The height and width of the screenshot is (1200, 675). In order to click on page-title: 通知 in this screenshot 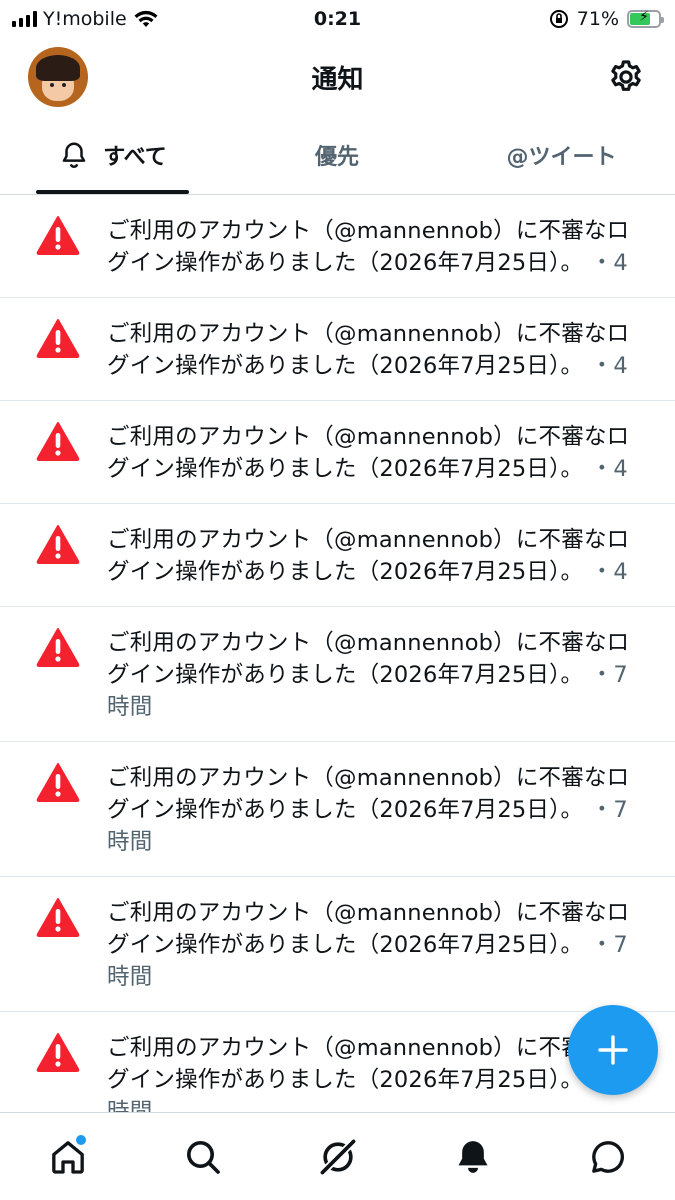, I will do `click(337, 79)`.